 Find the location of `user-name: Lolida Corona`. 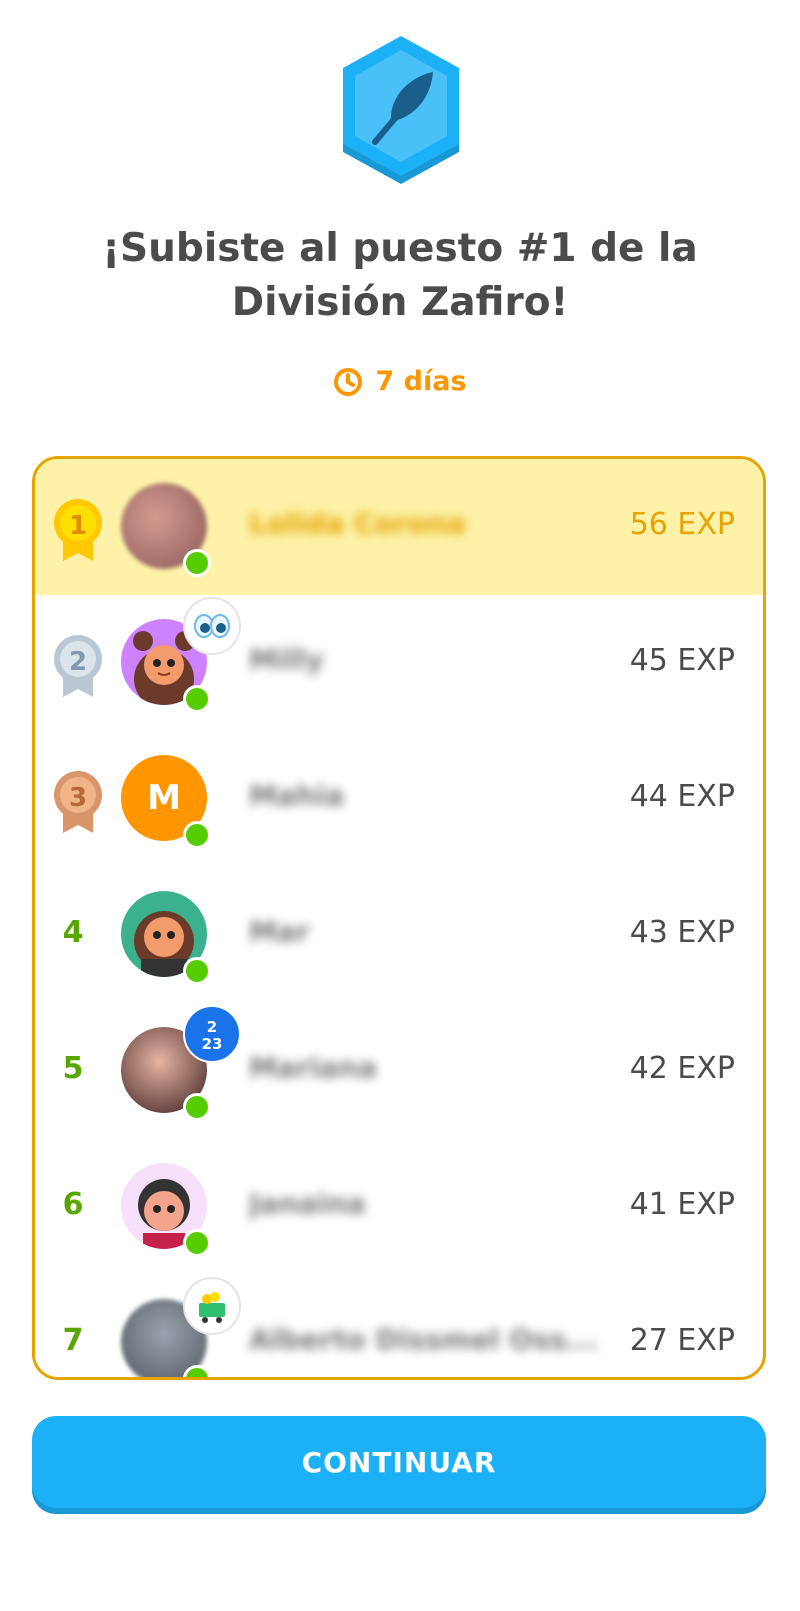

user-name: Lolida Corona is located at coordinates (357, 523).